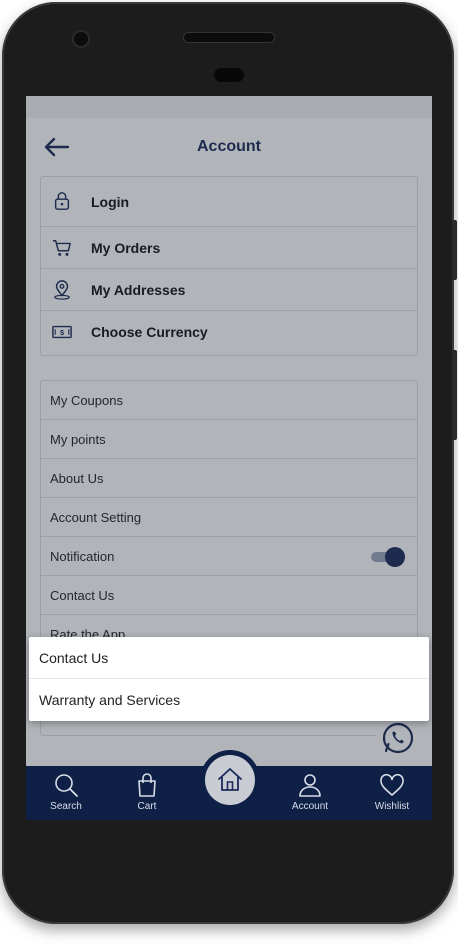 The height and width of the screenshot is (944, 458). I want to click on user-icon, so click(310, 785).